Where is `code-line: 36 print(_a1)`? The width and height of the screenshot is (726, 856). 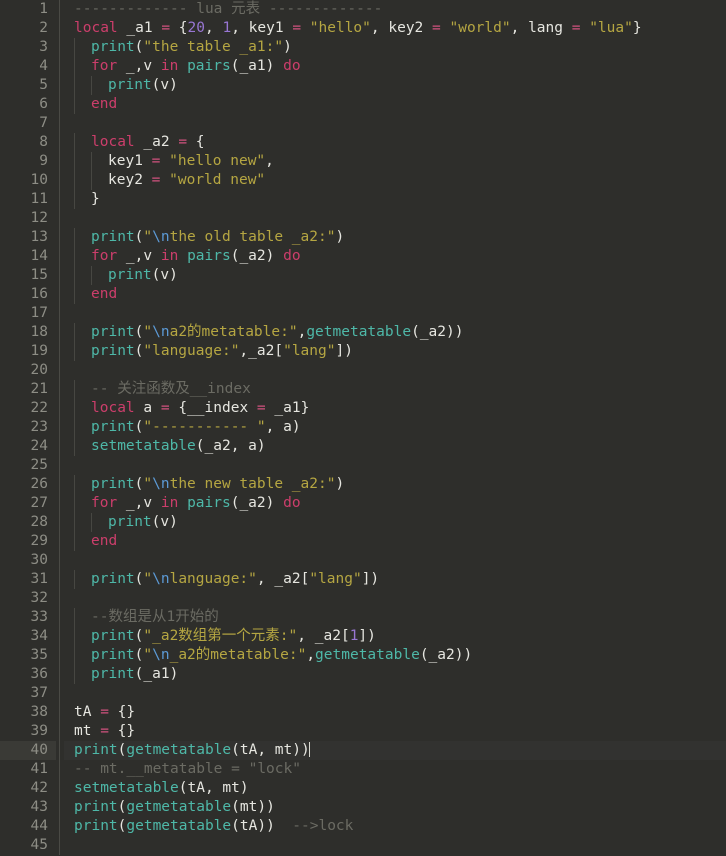
code-line: 36 print(_a1) is located at coordinates (363, 674).